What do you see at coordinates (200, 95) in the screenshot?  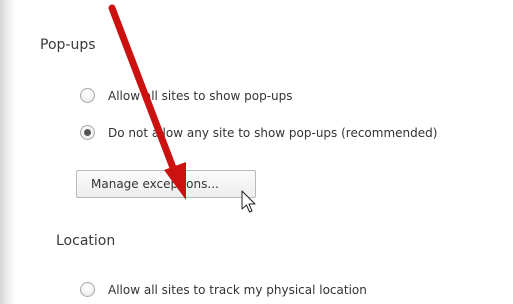 I see `popups-option-allow-all-label: Allow all sites to show pop-ups` at bounding box center [200, 95].